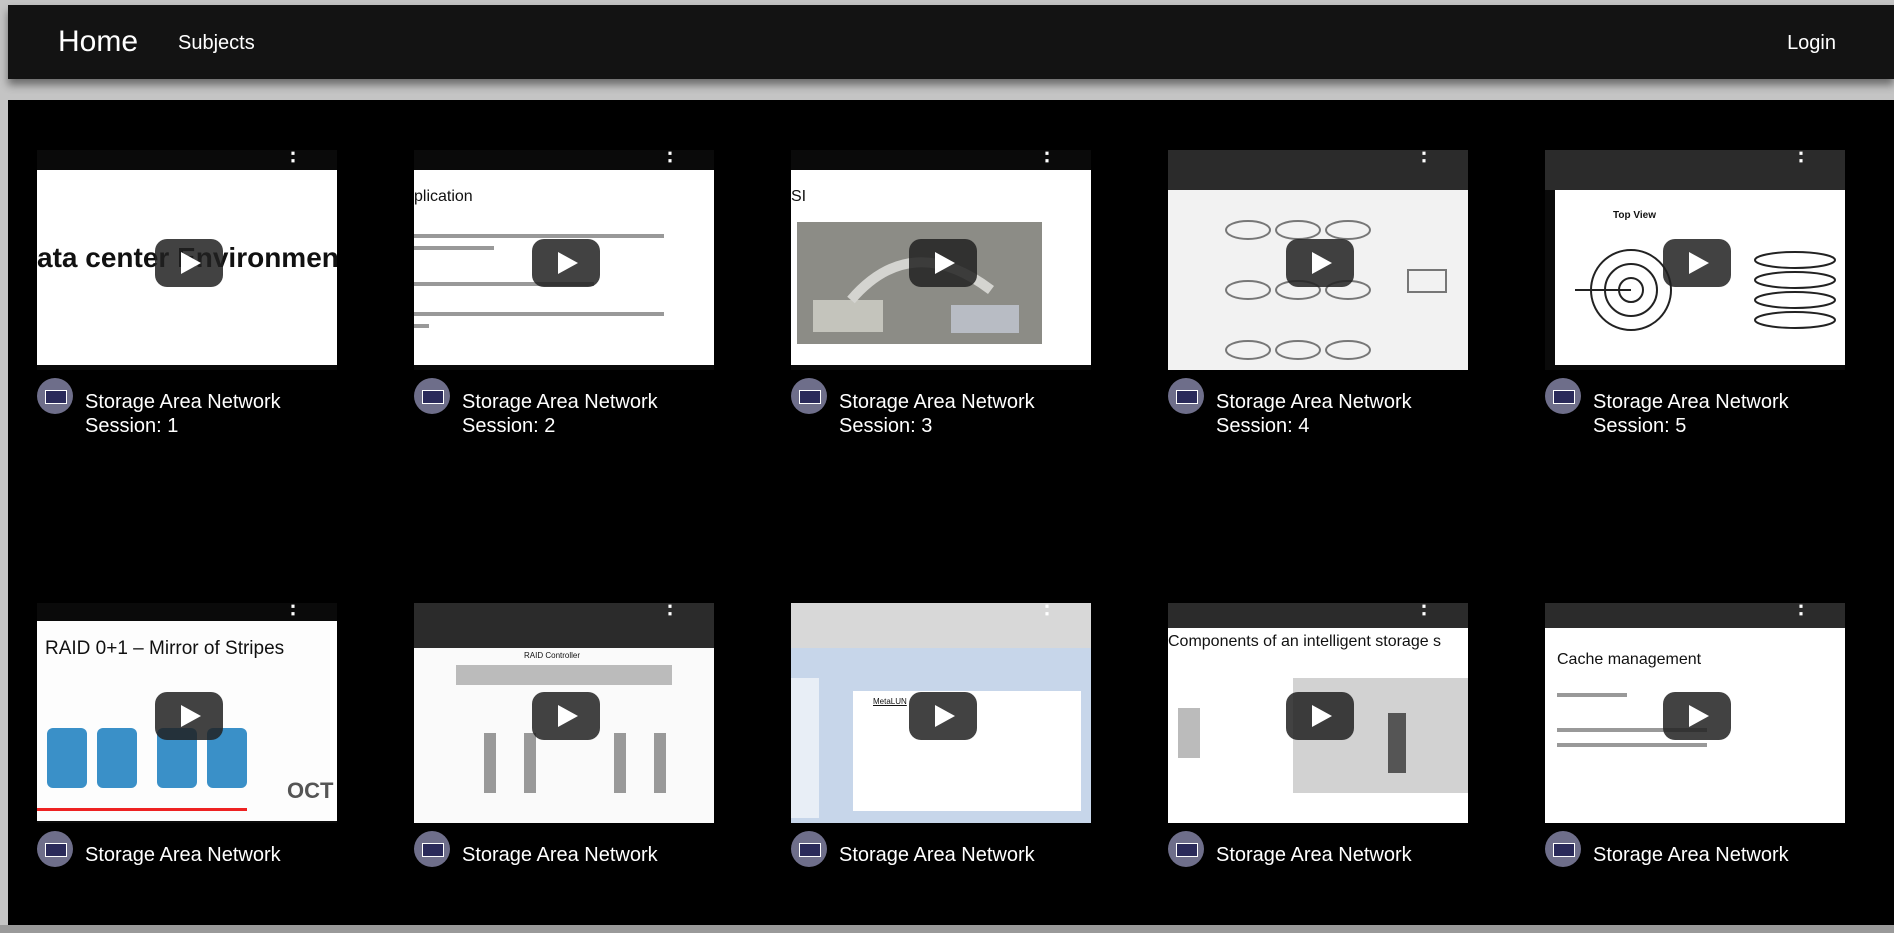 This screenshot has height=933, width=1894. Describe the element at coordinates (1305, 641) in the screenshot. I see `slide-text: Components of an intelligent storage s` at that location.